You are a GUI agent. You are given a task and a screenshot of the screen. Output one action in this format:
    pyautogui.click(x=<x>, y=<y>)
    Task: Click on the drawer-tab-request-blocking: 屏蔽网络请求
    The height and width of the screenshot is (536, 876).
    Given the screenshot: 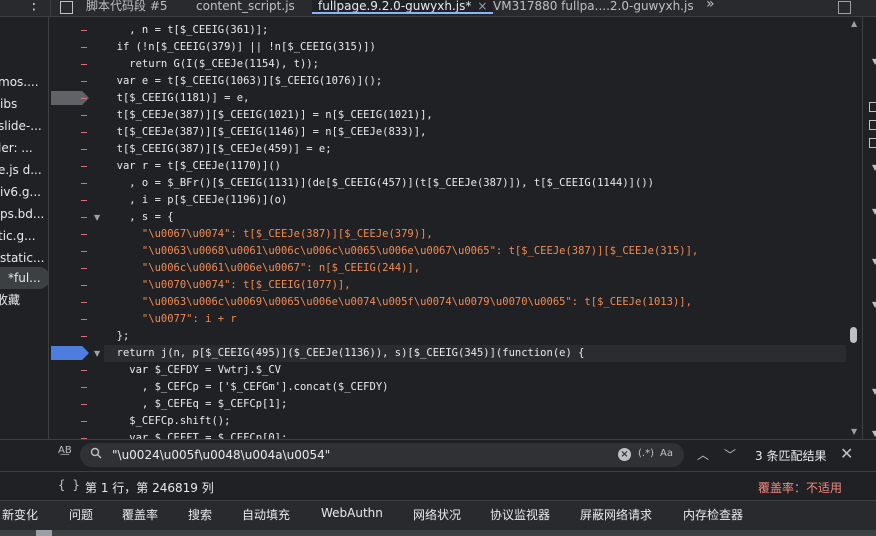 What is the action you would take?
    pyautogui.click(x=616, y=514)
    